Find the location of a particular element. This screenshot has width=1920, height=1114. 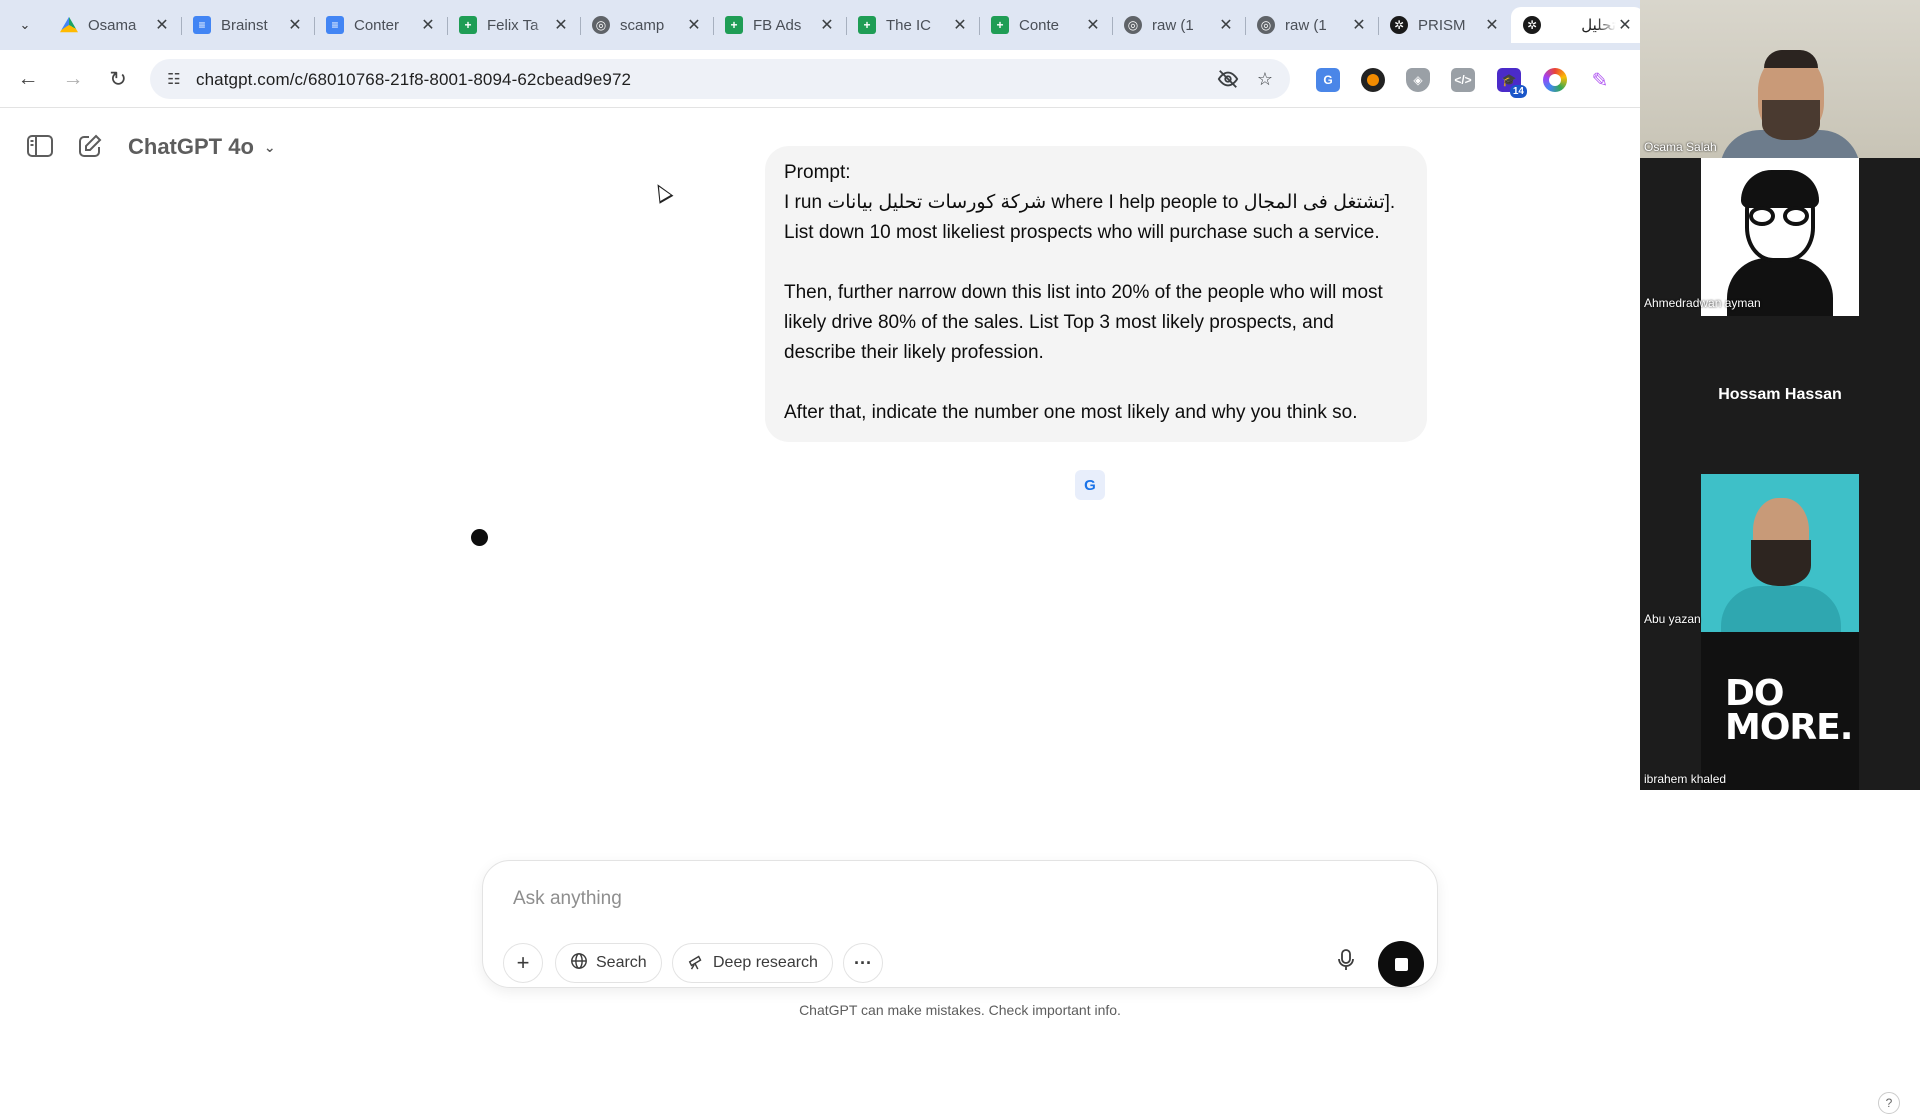

participant-hair is located at coordinates (1791, 59).